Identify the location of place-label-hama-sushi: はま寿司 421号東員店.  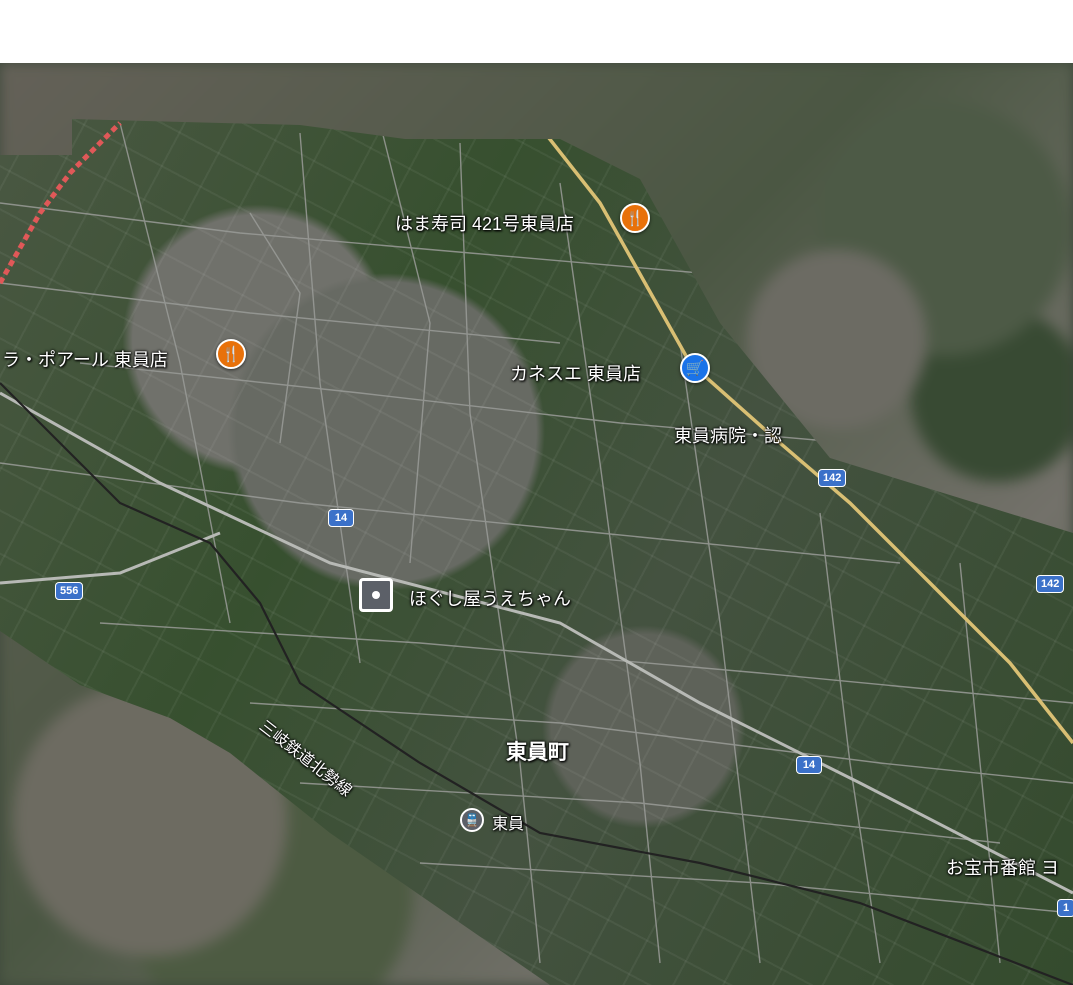
(484, 223).